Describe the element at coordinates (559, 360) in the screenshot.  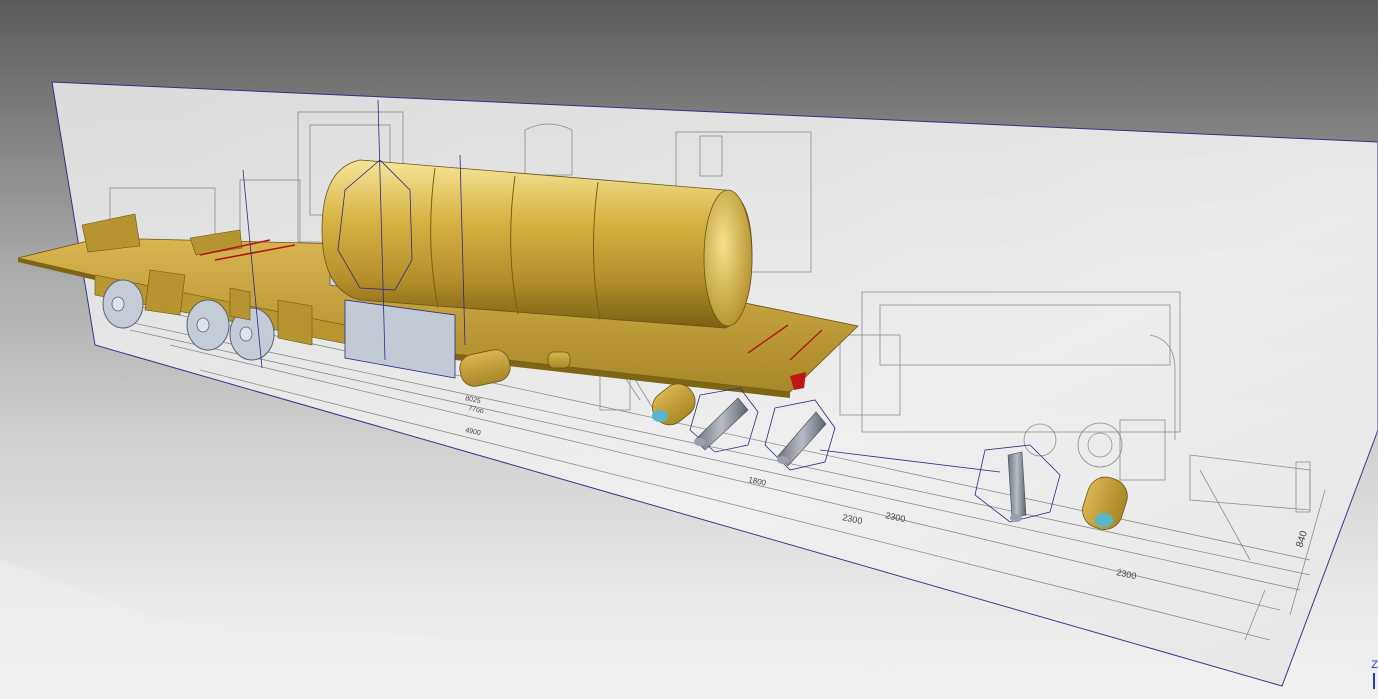
I see `cylinder-small` at that location.